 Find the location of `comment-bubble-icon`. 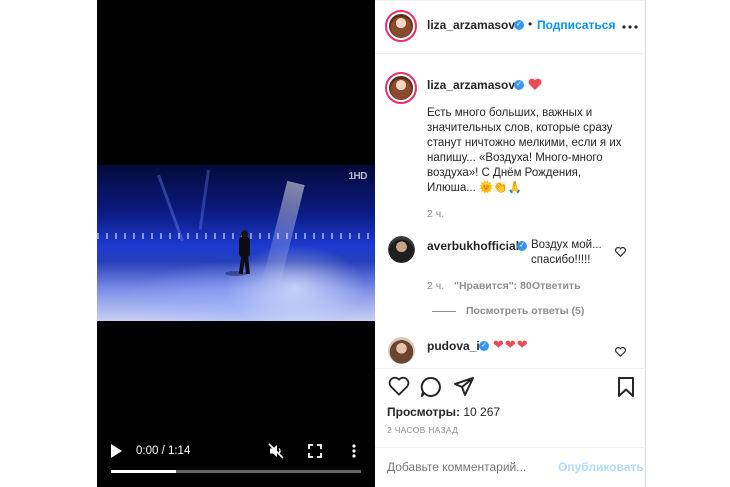

comment-bubble-icon is located at coordinates (431, 387).